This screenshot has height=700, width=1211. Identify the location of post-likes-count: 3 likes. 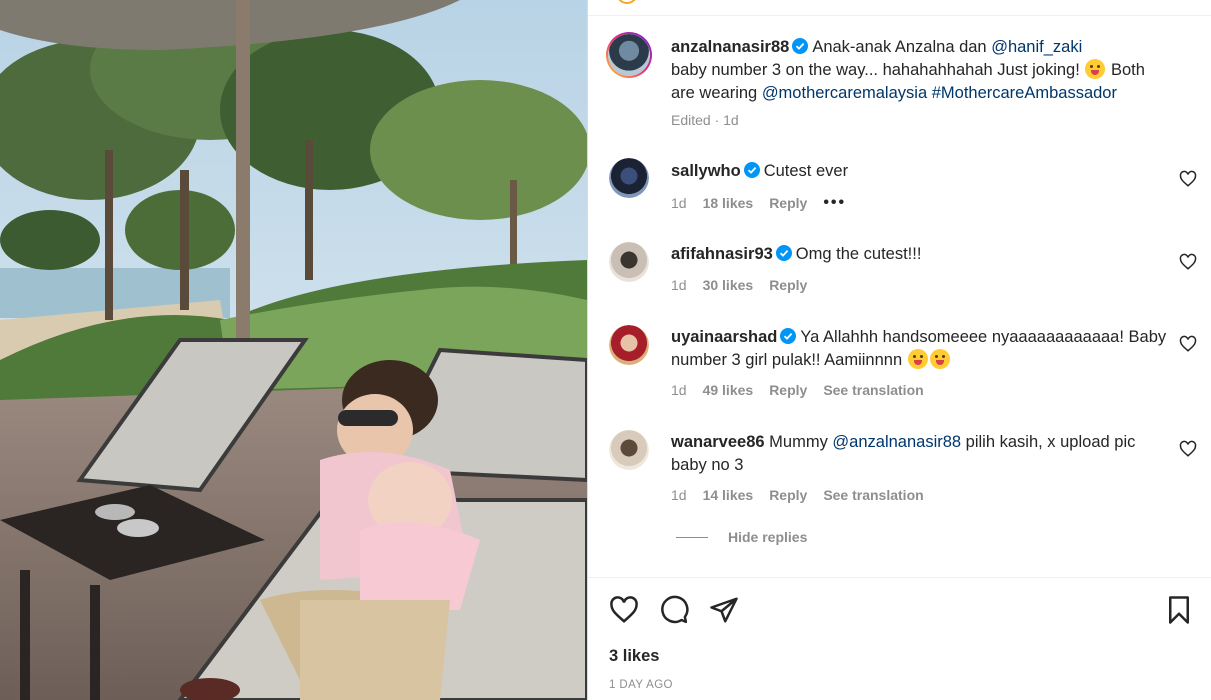
(634, 656).